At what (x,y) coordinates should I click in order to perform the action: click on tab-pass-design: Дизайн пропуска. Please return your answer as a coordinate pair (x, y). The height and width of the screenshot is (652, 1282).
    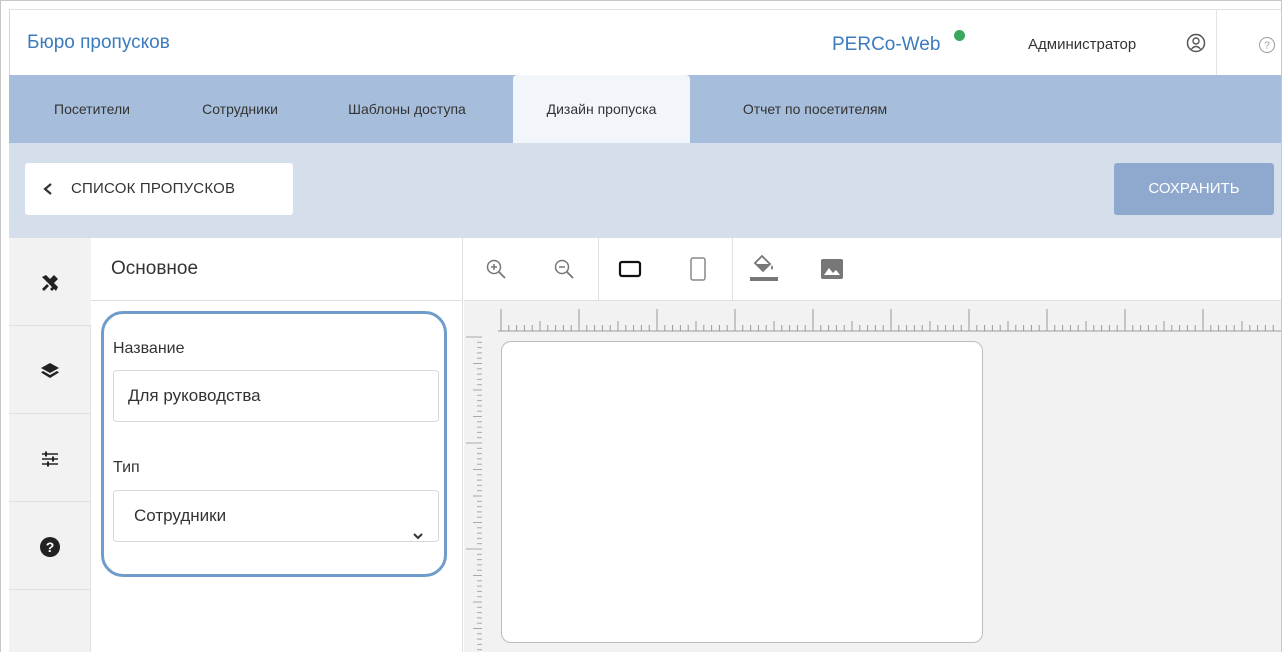
    Looking at the image, I should click on (601, 109).